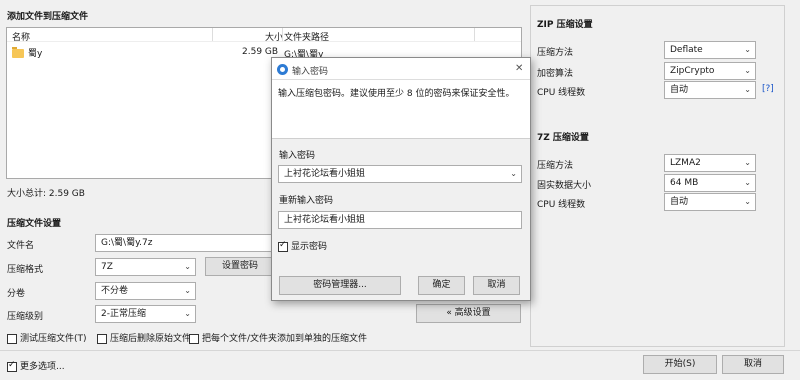 This screenshot has width=800, height=380. I want to click on zip-method-label: 压缩方法, so click(555, 53).